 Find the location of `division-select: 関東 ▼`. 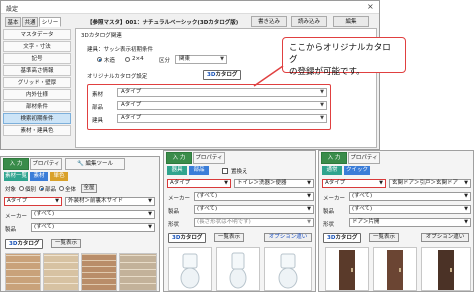

division-select: 関東 ▼ is located at coordinates (201, 59).